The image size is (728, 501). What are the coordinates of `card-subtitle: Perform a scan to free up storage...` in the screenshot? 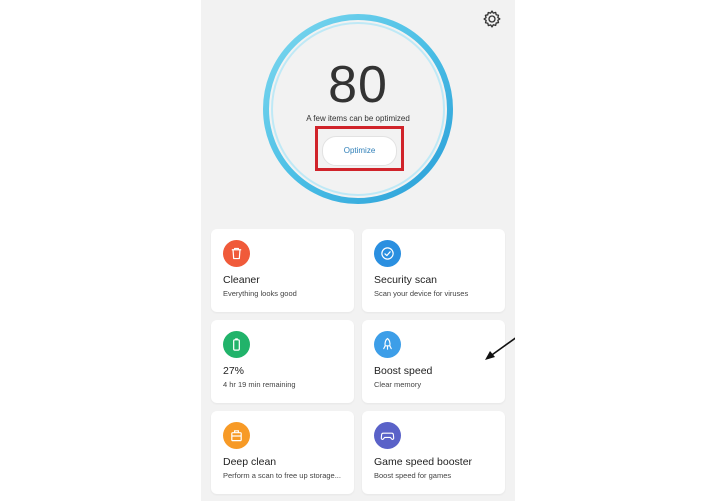 It's located at (282, 475).